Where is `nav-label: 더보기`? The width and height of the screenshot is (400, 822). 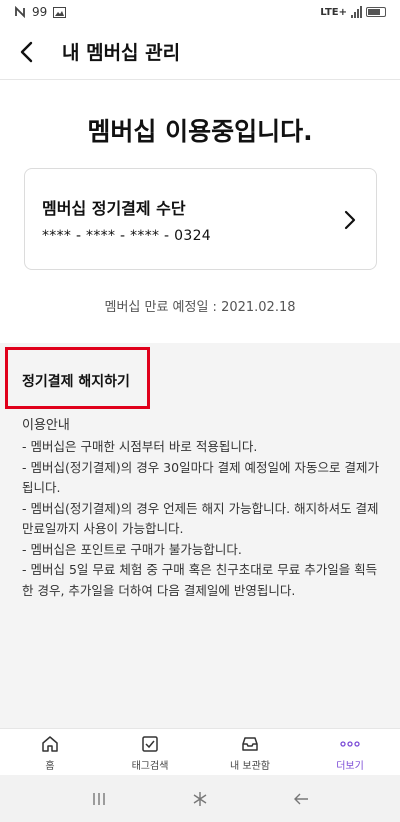 nav-label: 더보기 is located at coordinates (350, 766).